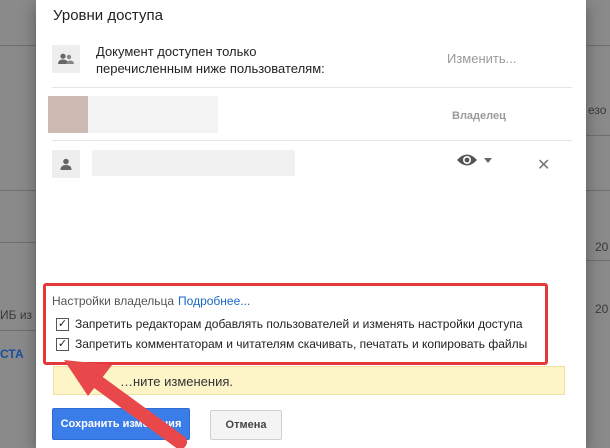  What do you see at coordinates (193, 163) in the screenshot?
I see `user-name-blurred` at bounding box center [193, 163].